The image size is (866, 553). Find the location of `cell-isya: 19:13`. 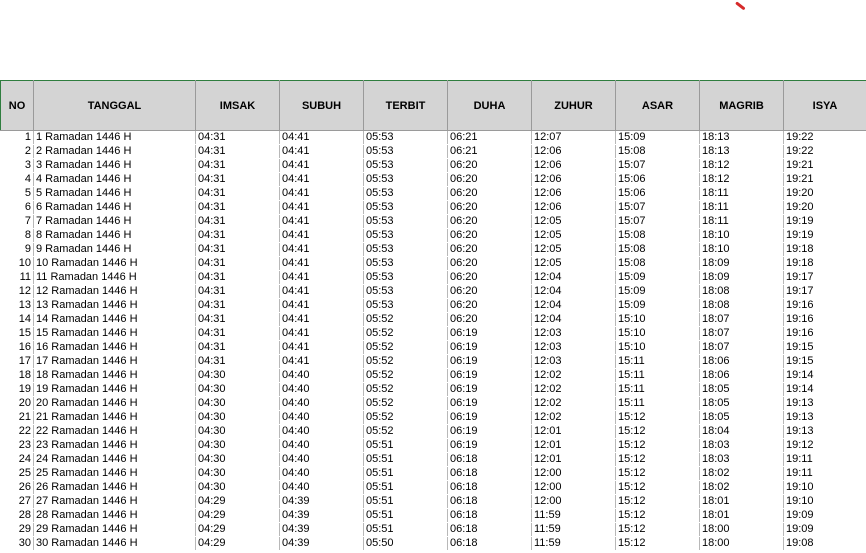

cell-isya: 19:13 is located at coordinates (824, 403).